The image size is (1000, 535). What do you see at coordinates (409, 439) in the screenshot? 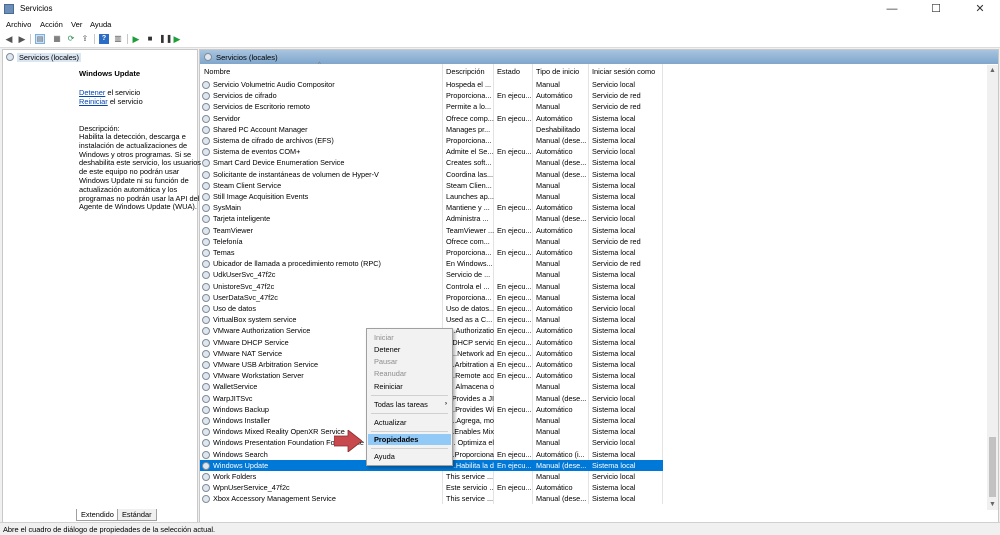
I see `menu-item-propiedades: Propiedades` at bounding box center [409, 439].